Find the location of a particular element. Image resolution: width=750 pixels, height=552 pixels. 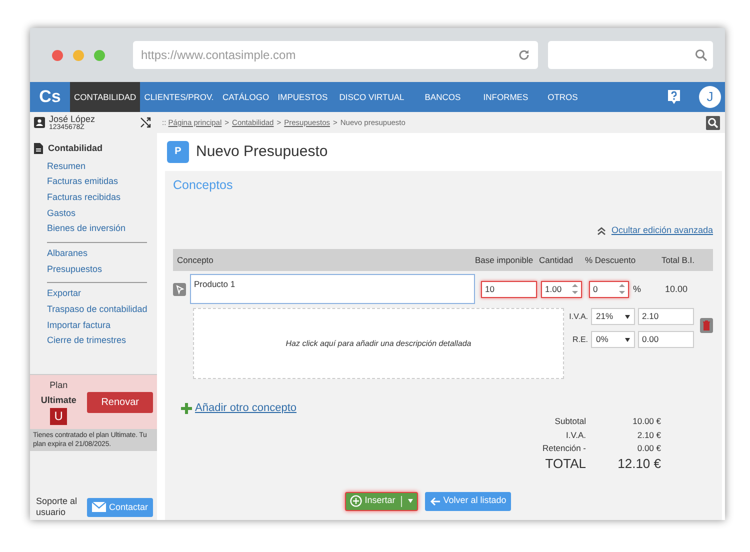

sidebar-link: Gastos is located at coordinates (93, 214).